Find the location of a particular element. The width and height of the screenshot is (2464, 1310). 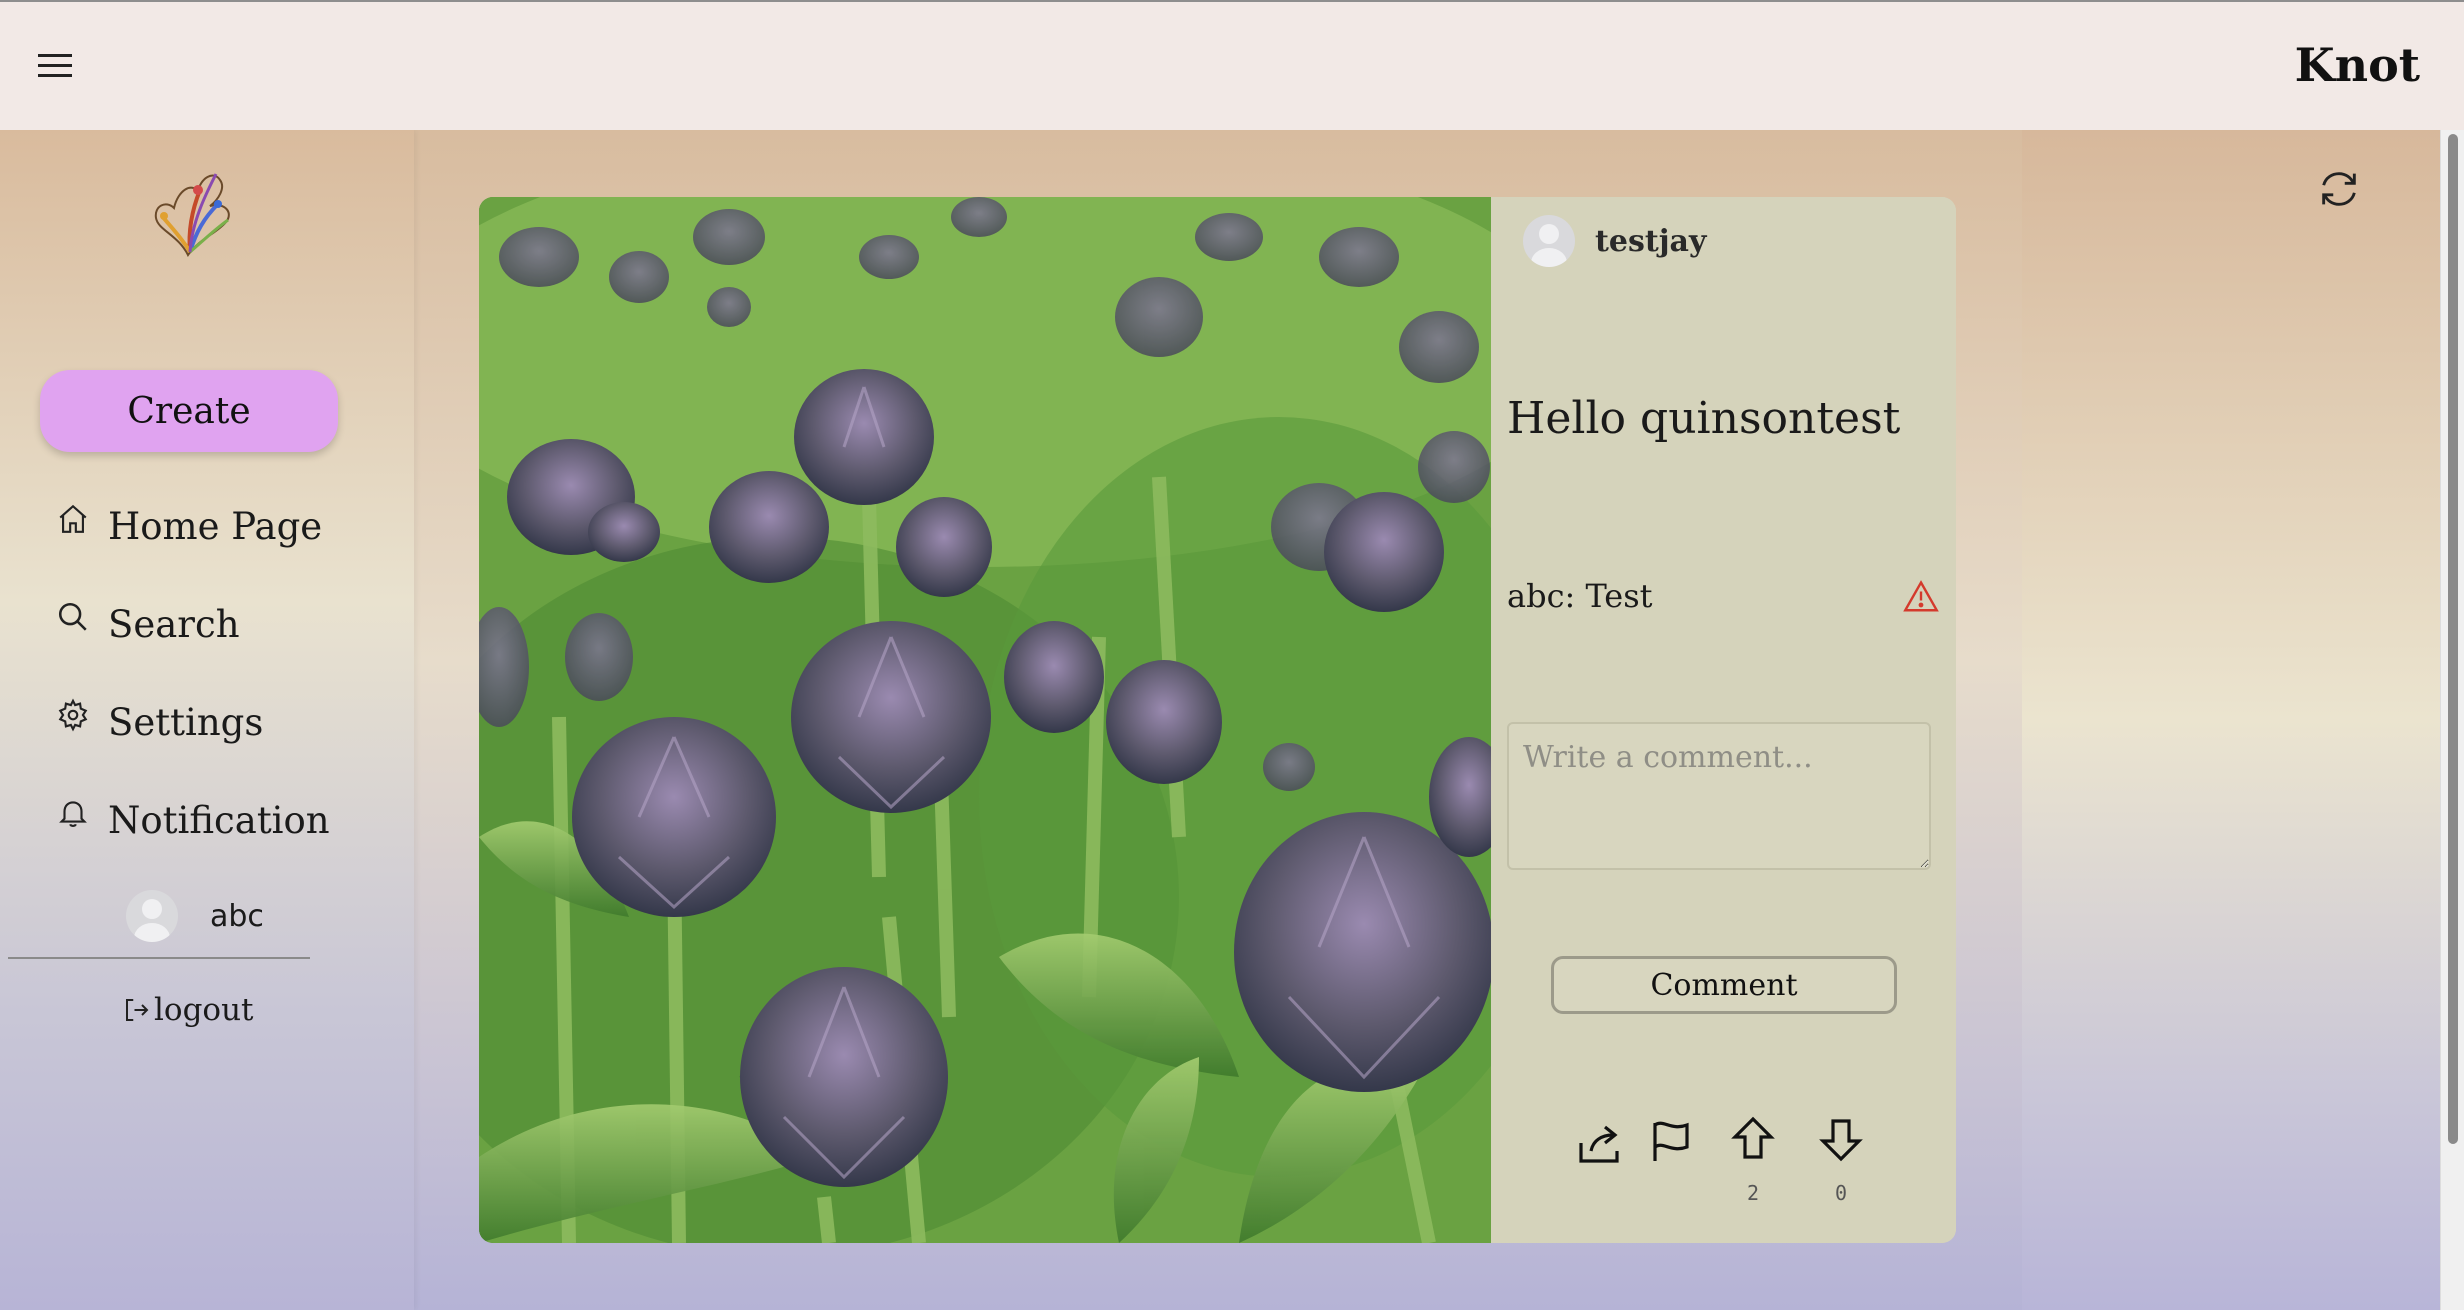

downvote-count: 0 is located at coordinates (1841, 1193).